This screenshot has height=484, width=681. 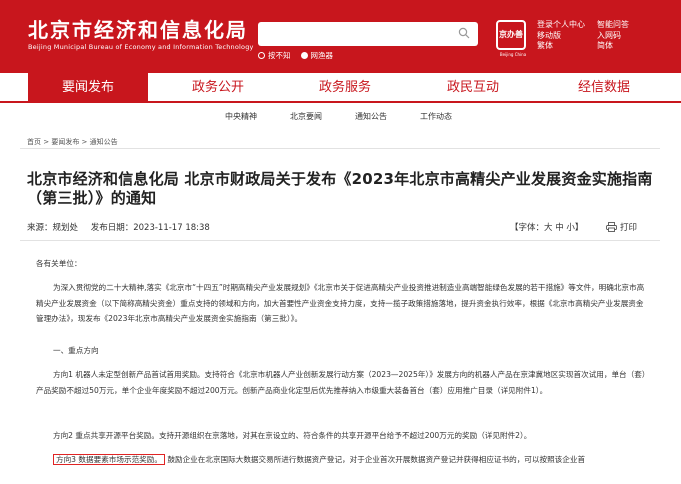 I want to click on subnav-work-updates: 工作动态, so click(x=436, y=116).